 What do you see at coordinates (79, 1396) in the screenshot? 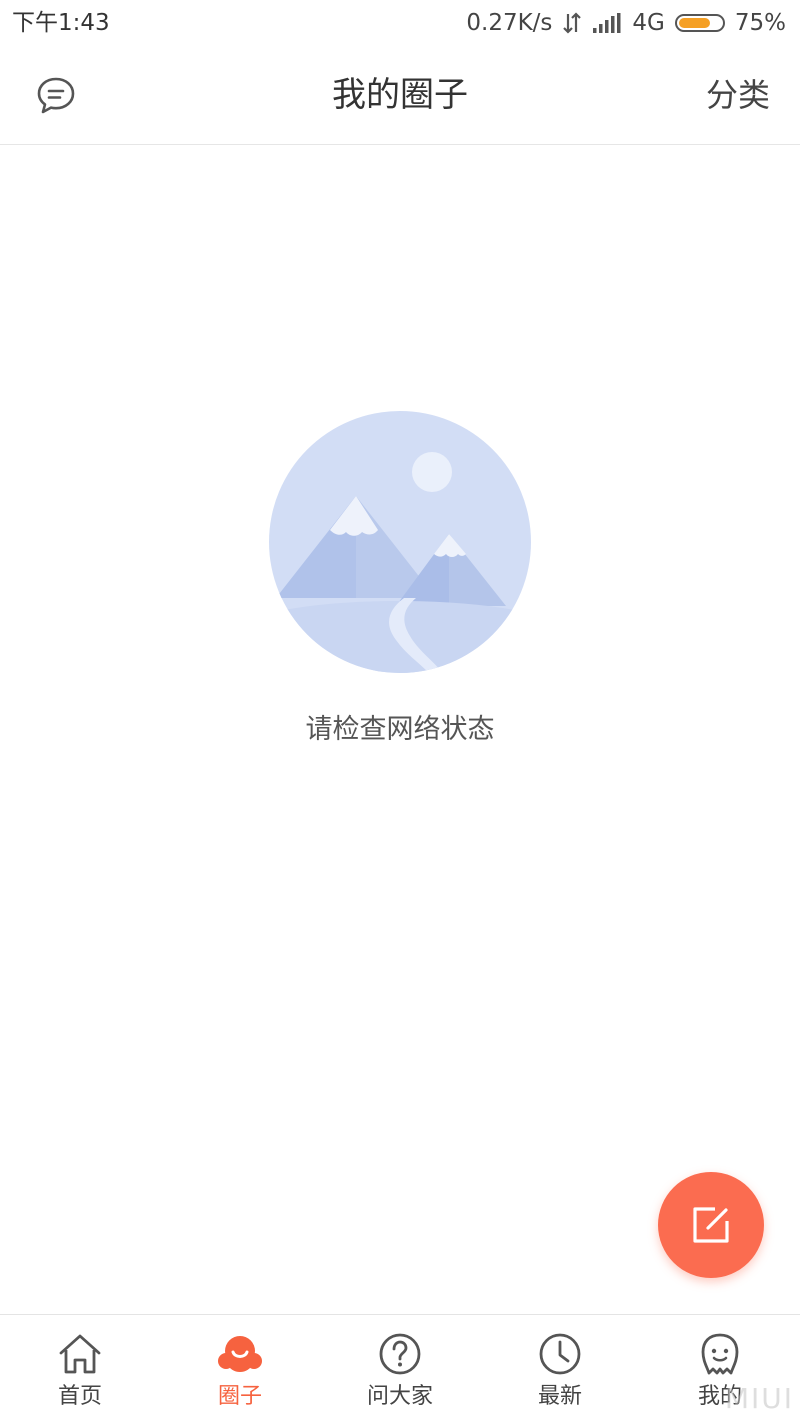
I see `tab-label: 首页` at bounding box center [79, 1396].